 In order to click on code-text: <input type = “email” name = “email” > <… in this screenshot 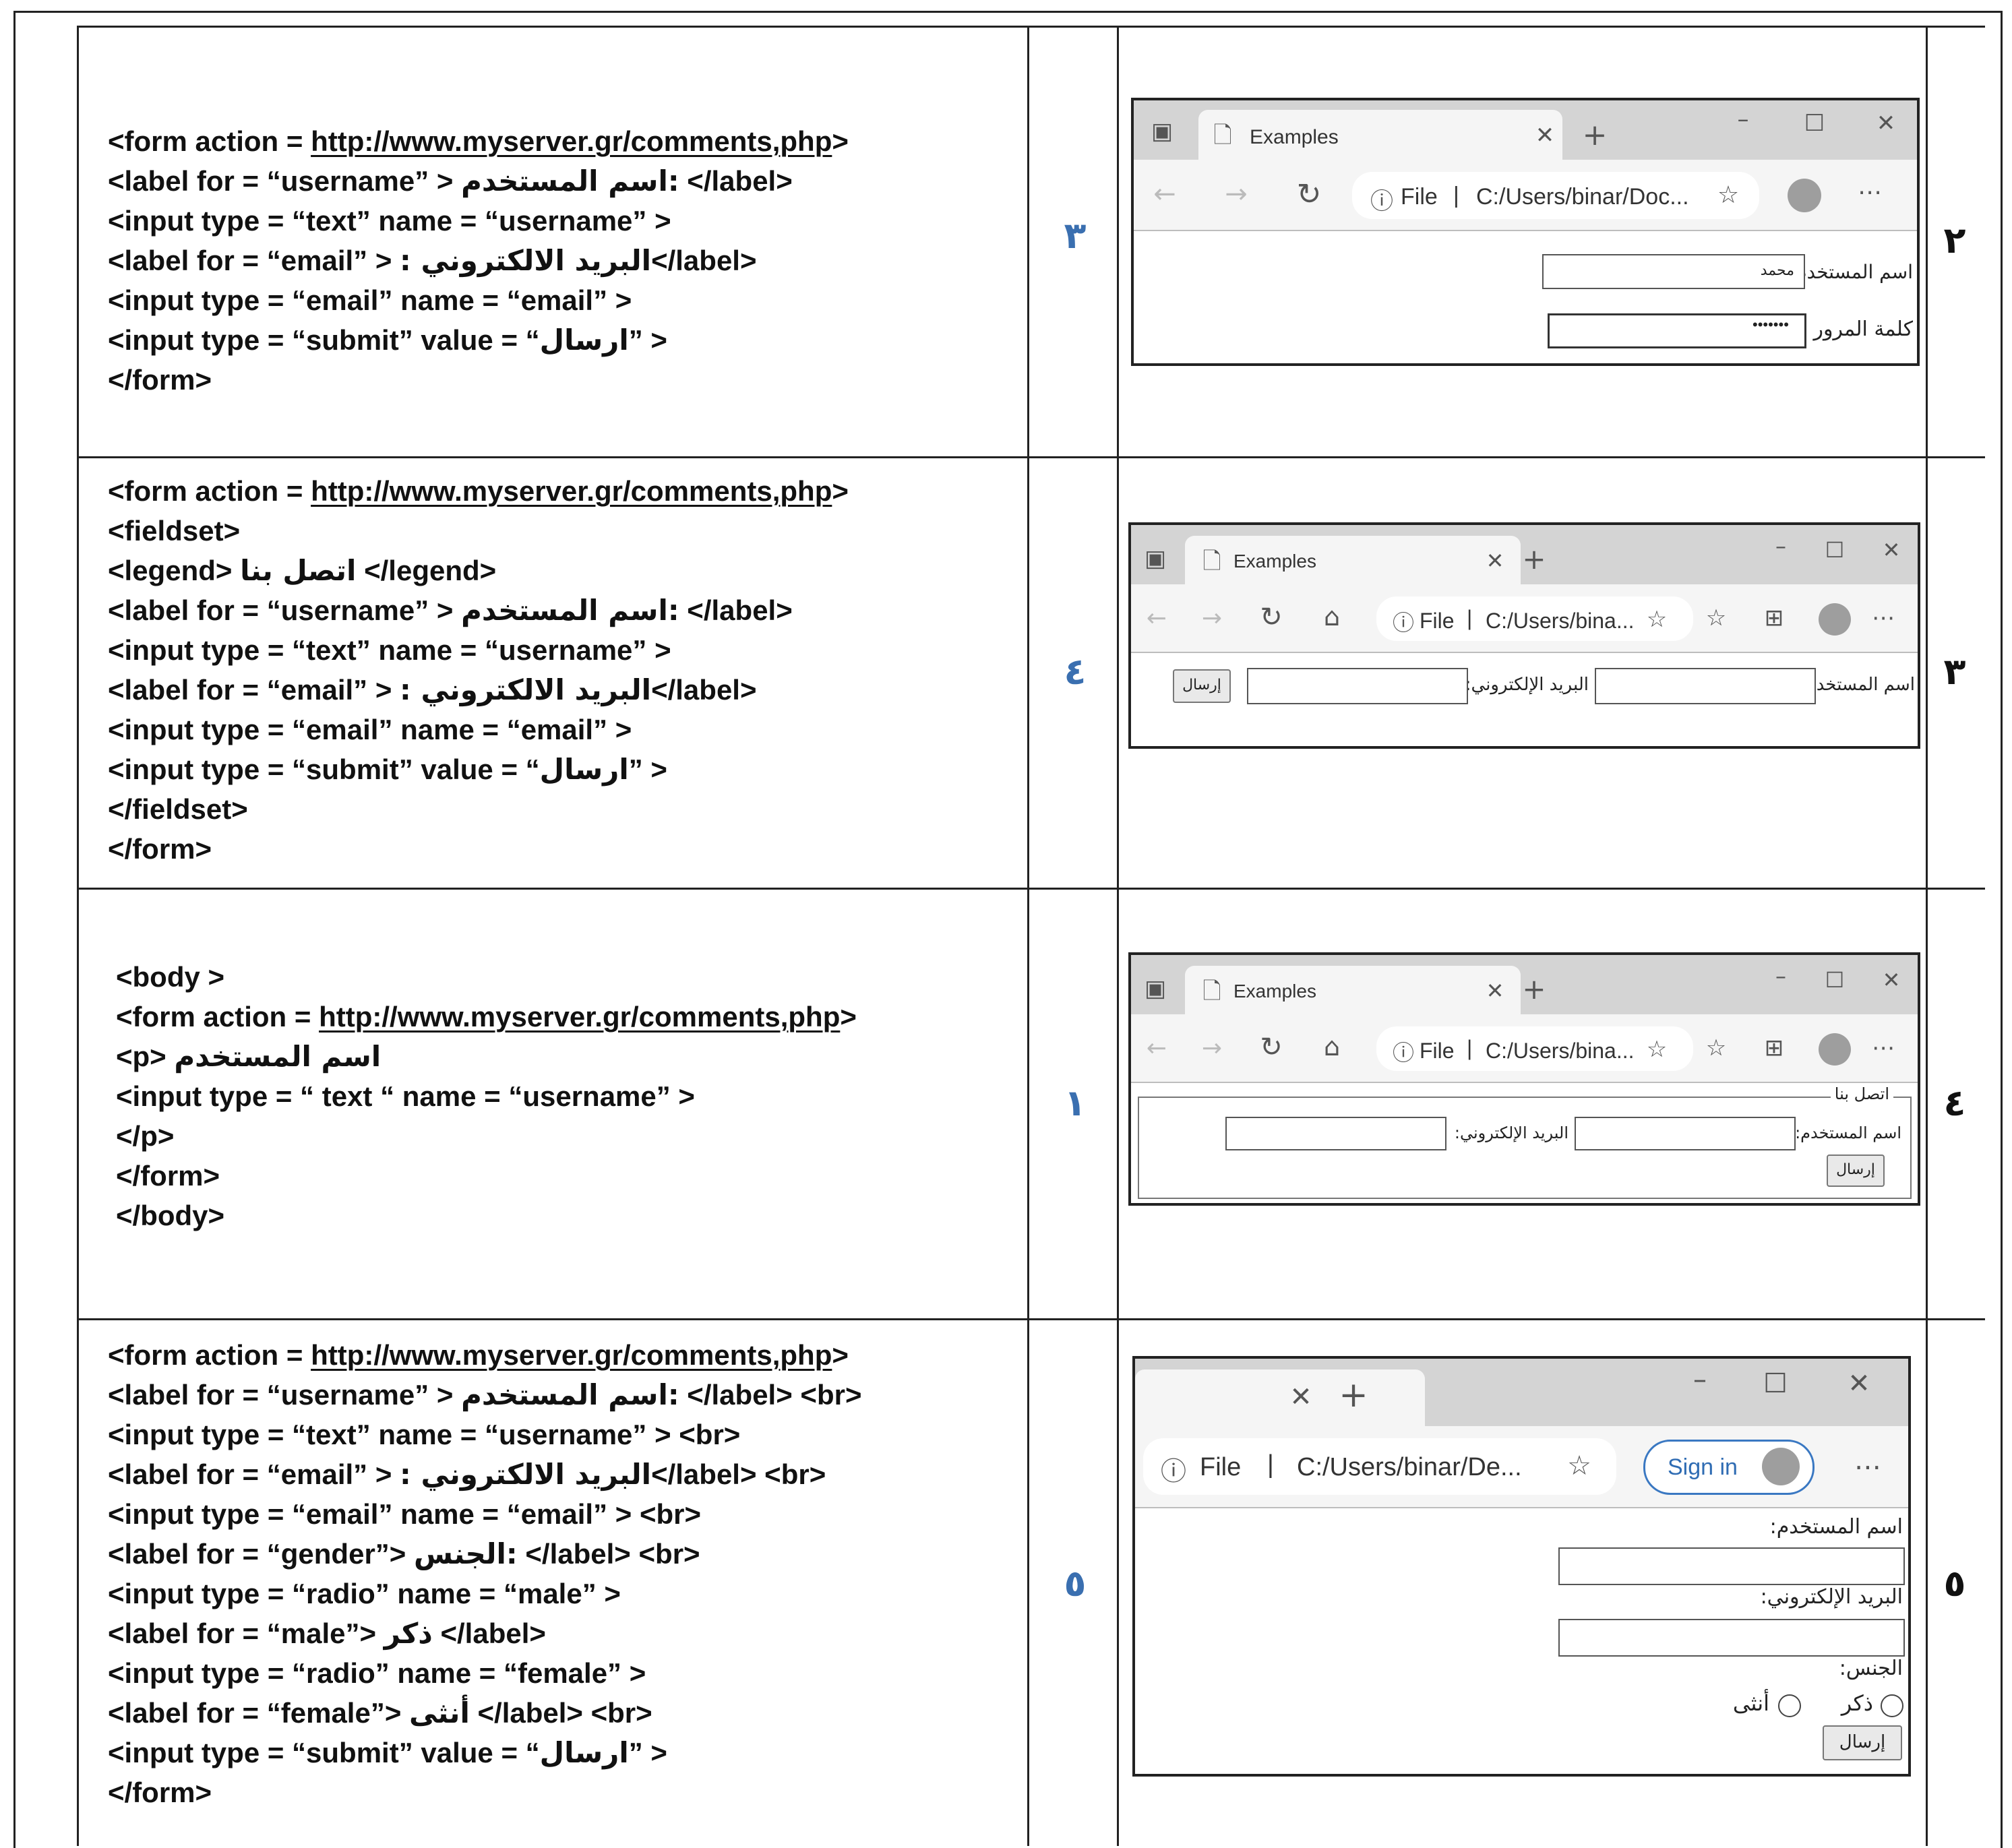, I will do `click(405, 1514)`.